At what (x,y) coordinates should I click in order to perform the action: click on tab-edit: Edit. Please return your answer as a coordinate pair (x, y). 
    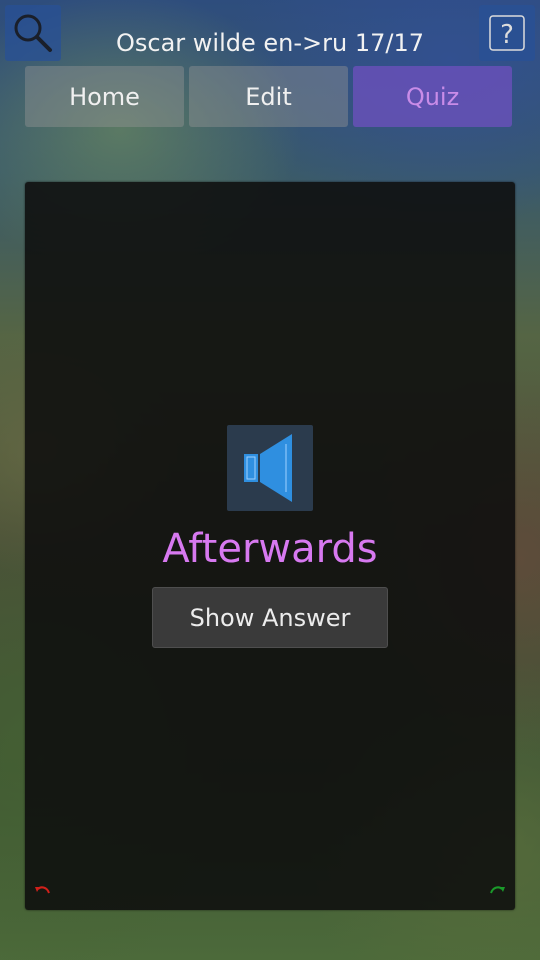
    Looking at the image, I should click on (268, 96).